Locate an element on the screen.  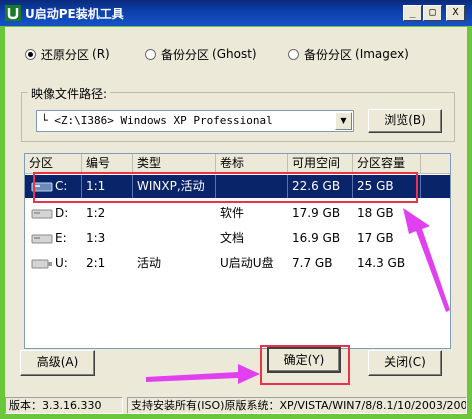
cell-number: 1:1 is located at coordinates (107, 186).